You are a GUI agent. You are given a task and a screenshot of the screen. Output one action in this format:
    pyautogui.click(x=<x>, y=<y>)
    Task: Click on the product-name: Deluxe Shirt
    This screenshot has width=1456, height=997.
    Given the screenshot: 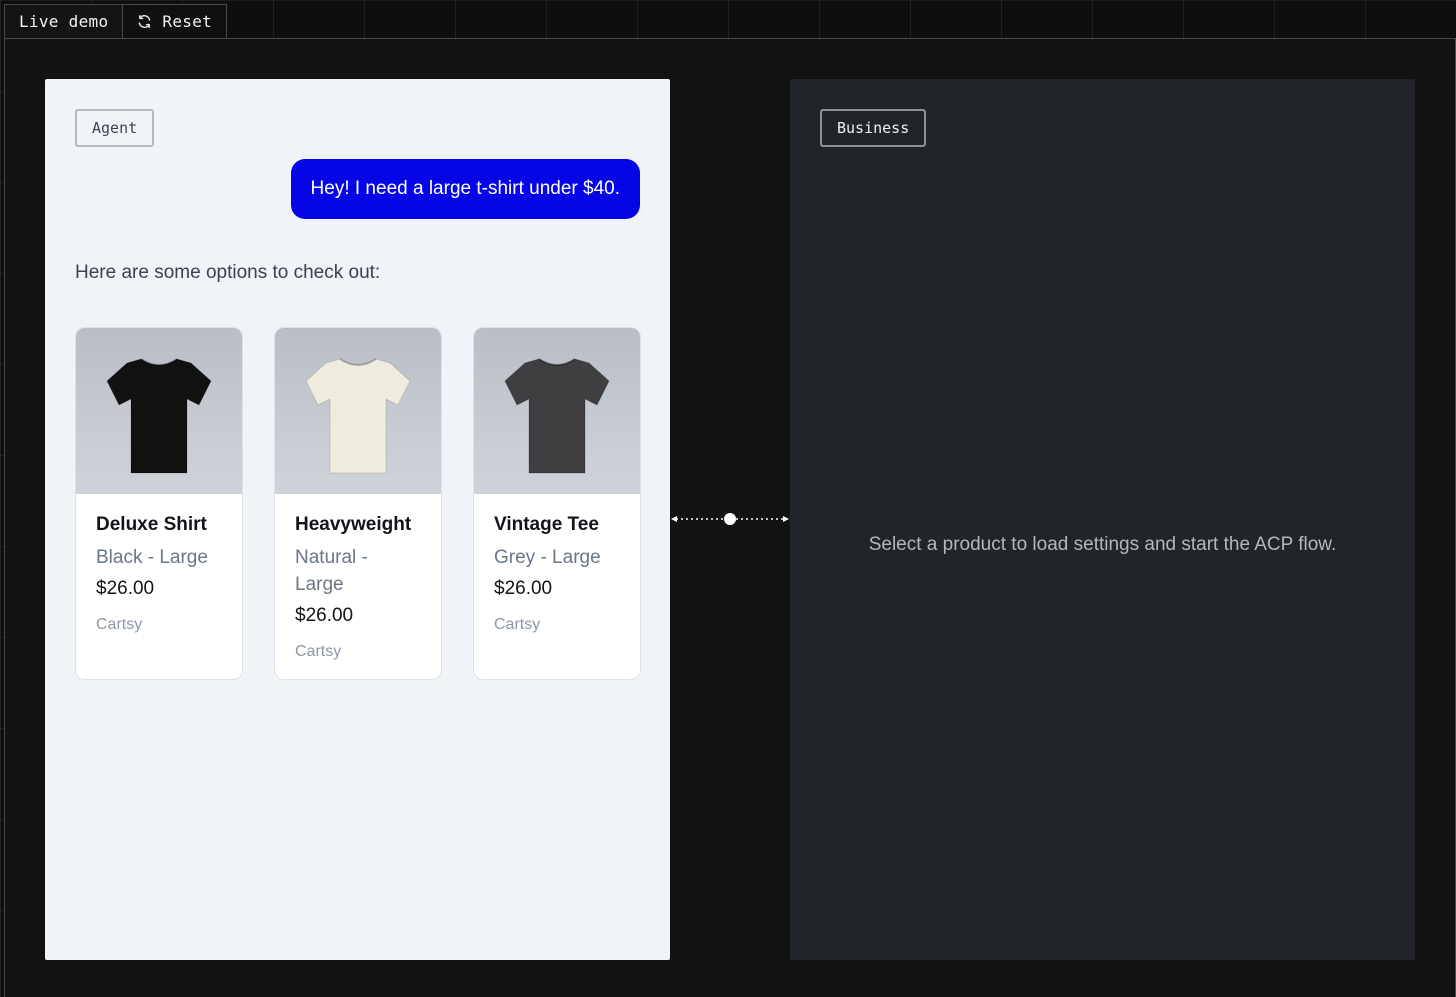 What is the action you would take?
    pyautogui.click(x=151, y=524)
    